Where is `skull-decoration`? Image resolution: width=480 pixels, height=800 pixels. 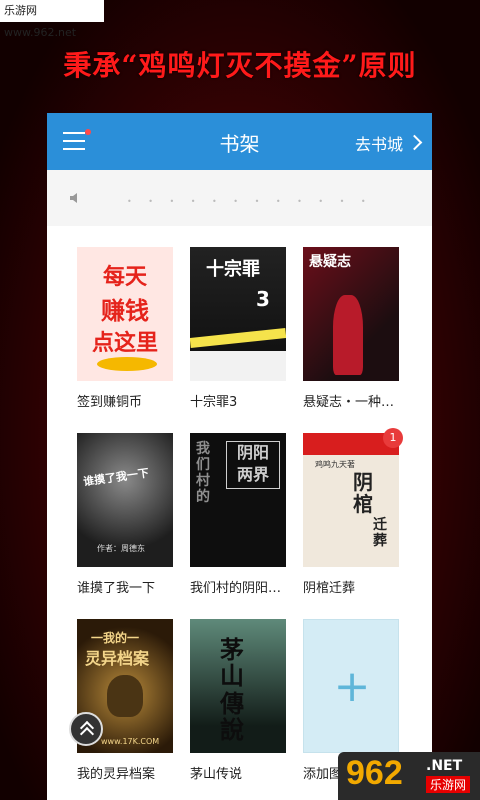 skull-decoration is located at coordinates (125, 696).